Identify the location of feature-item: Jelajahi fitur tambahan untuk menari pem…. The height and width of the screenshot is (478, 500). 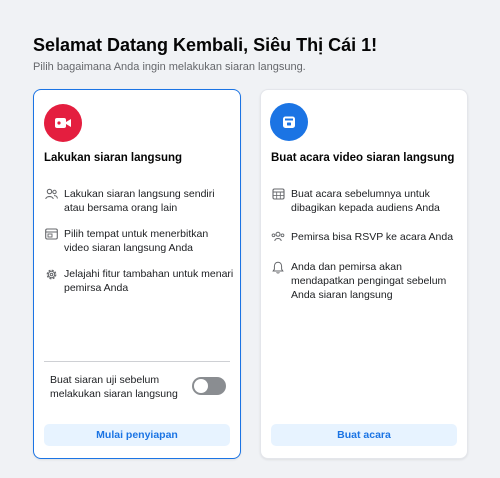
(139, 281).